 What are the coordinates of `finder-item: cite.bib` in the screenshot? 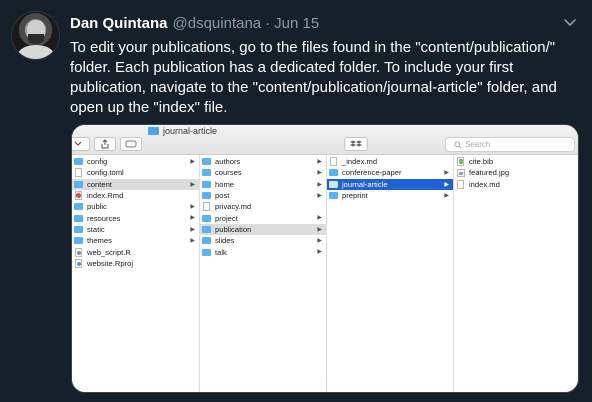 It's located at (516, 161).